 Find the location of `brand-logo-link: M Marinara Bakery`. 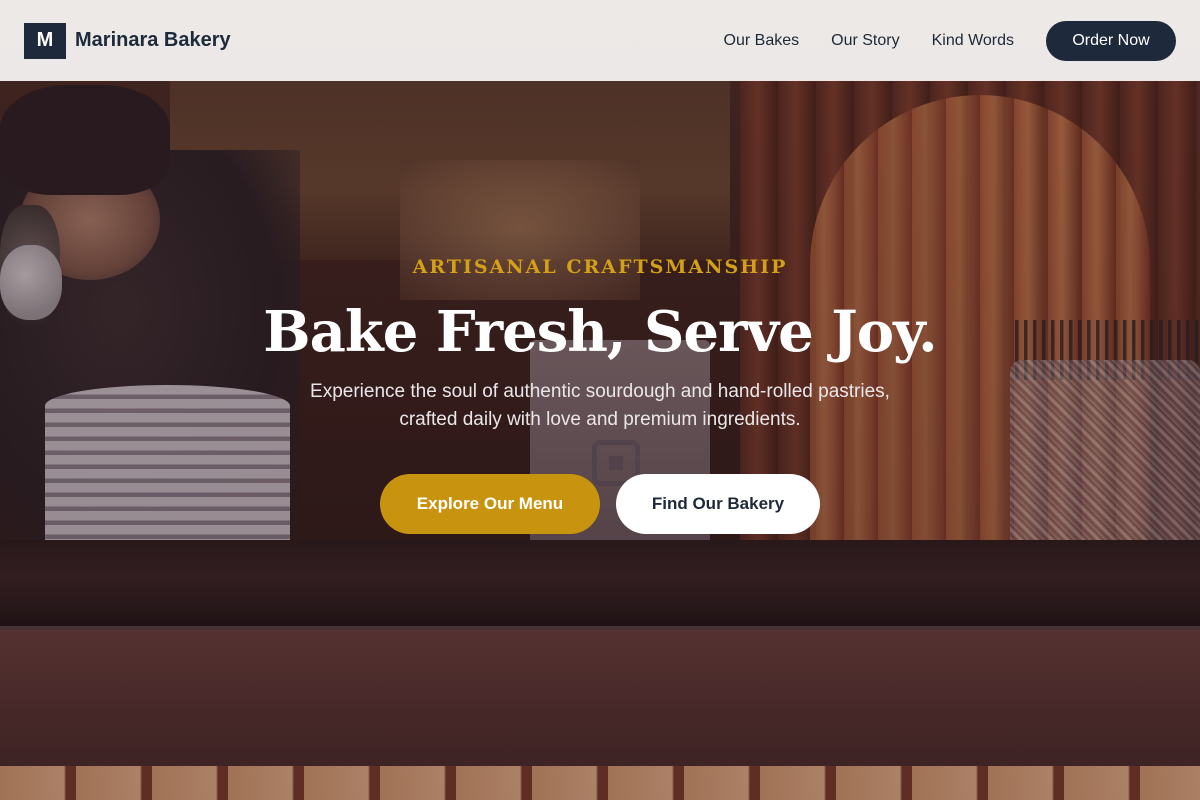

brand-logo-link: M Marinara Bakery is located at coordinates (127, 40).